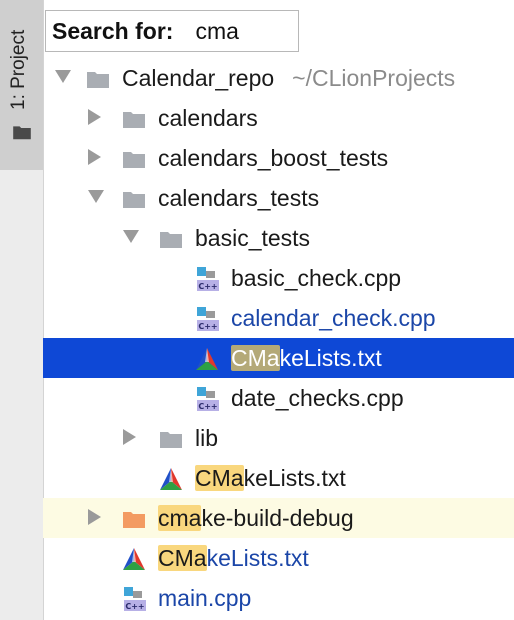 The height and width of the screenshot is (620, 514). I want to click on tree-row-calendars: calendars, so click(278, 118).